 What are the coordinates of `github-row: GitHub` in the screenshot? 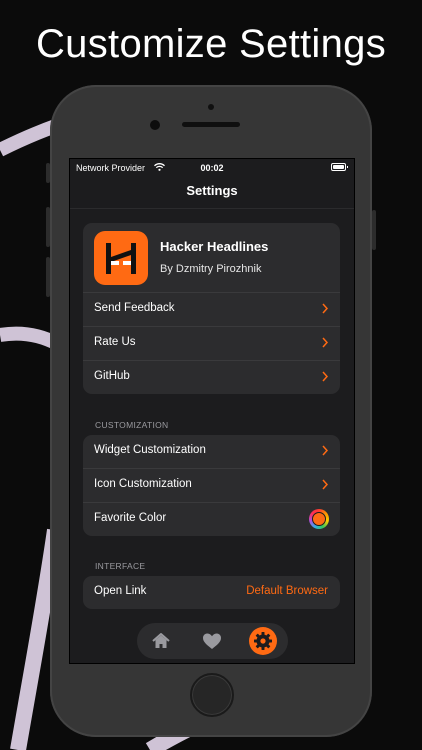 It's located at (211, 377).